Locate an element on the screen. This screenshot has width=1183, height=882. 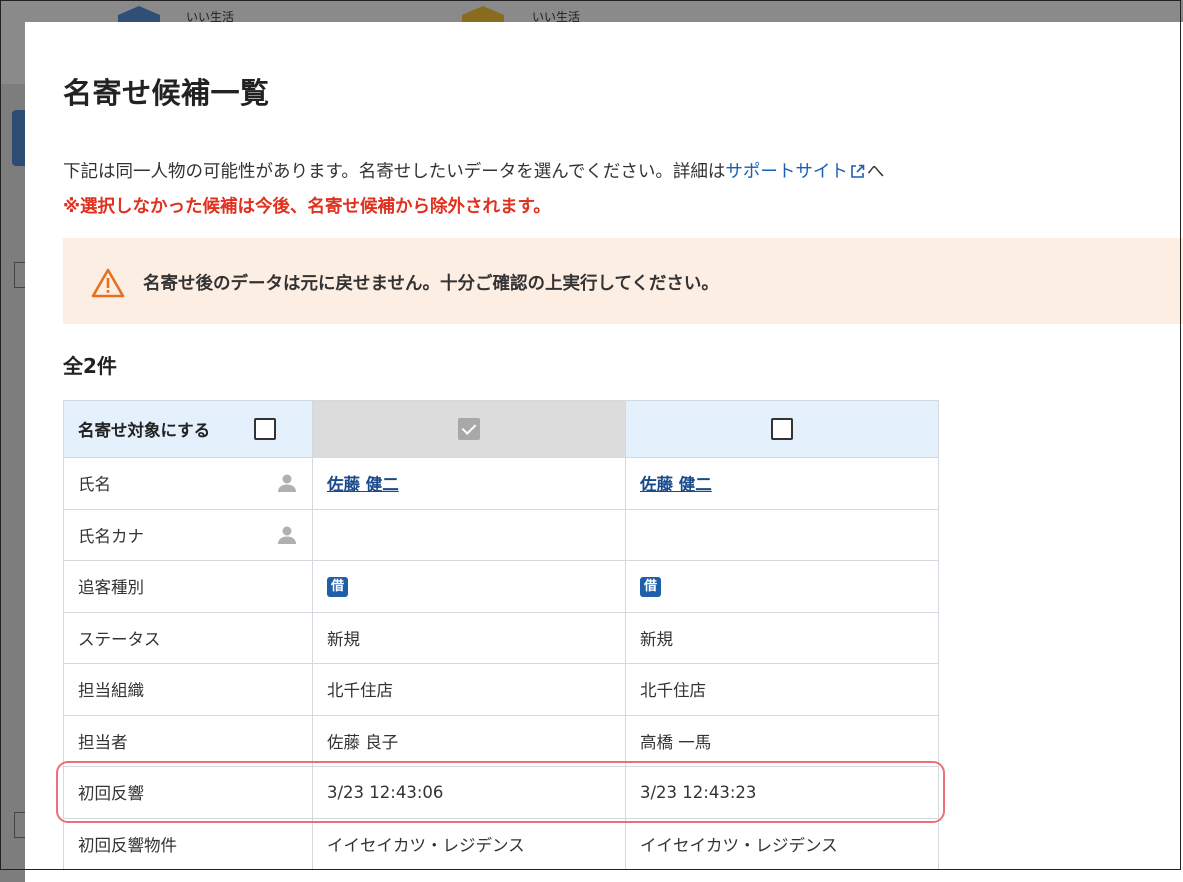
table-row: 氏名 佐藤 健二 佐藤 健二 is located at coordinates (501, 483).